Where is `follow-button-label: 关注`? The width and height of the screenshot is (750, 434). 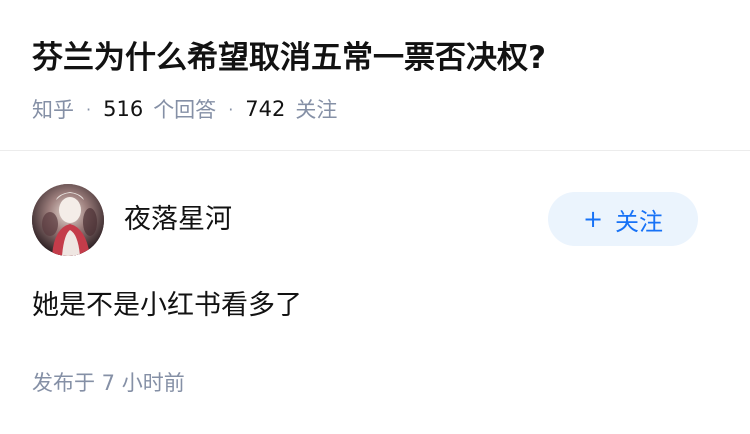 follow-button-label: 关注 is located at coordinates (639, 221).